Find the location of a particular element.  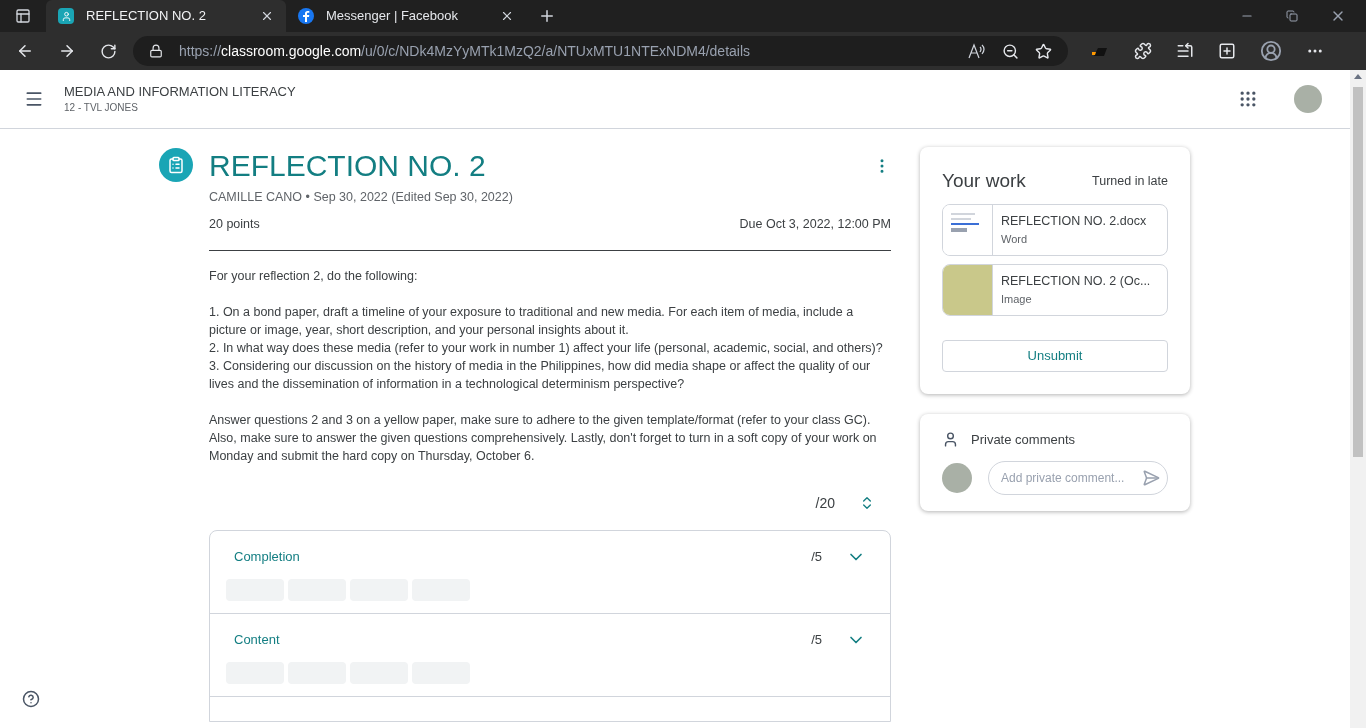

criterion-name: Completion is located at coordinates (267, 556).